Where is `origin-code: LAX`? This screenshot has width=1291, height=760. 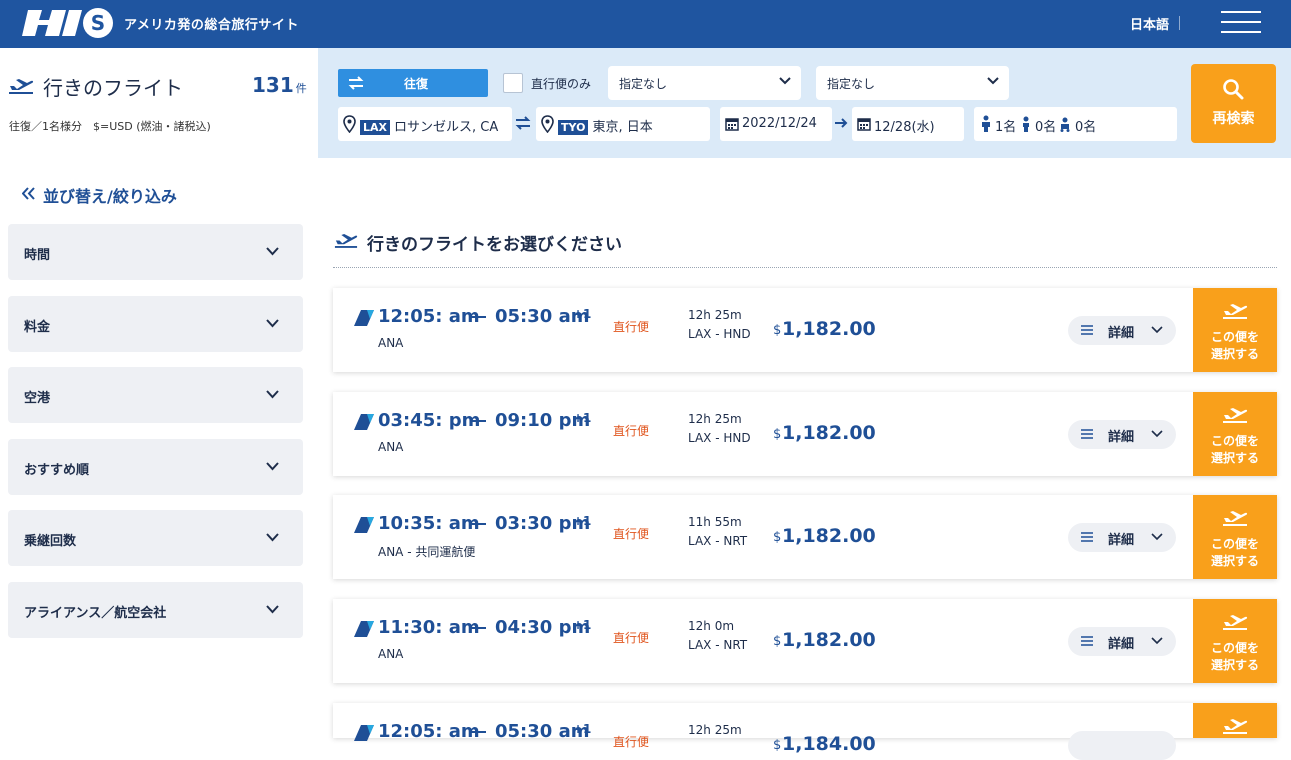 origin-code: LAX is located at coordinates (375, 127).